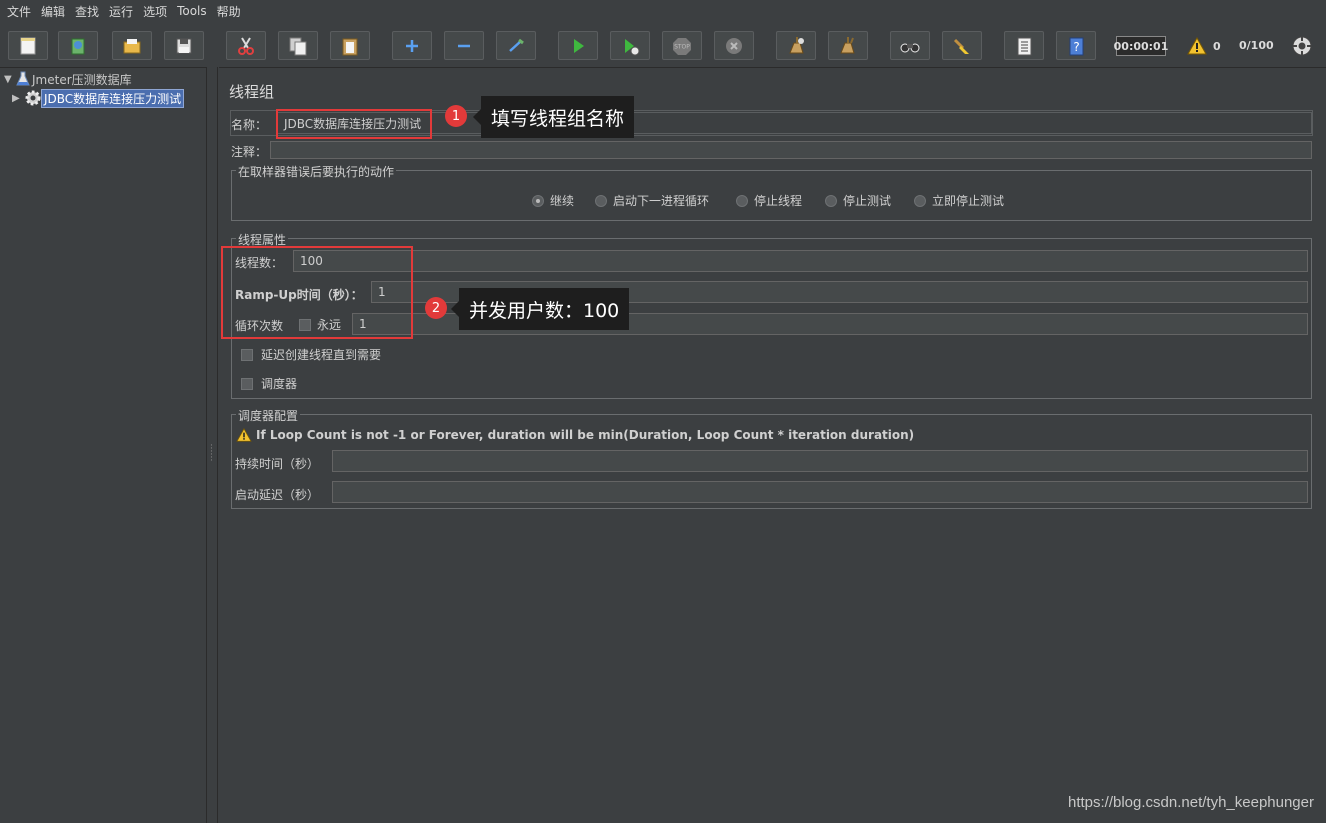  I want to click on stop-button: STOP, so click(682, 45).